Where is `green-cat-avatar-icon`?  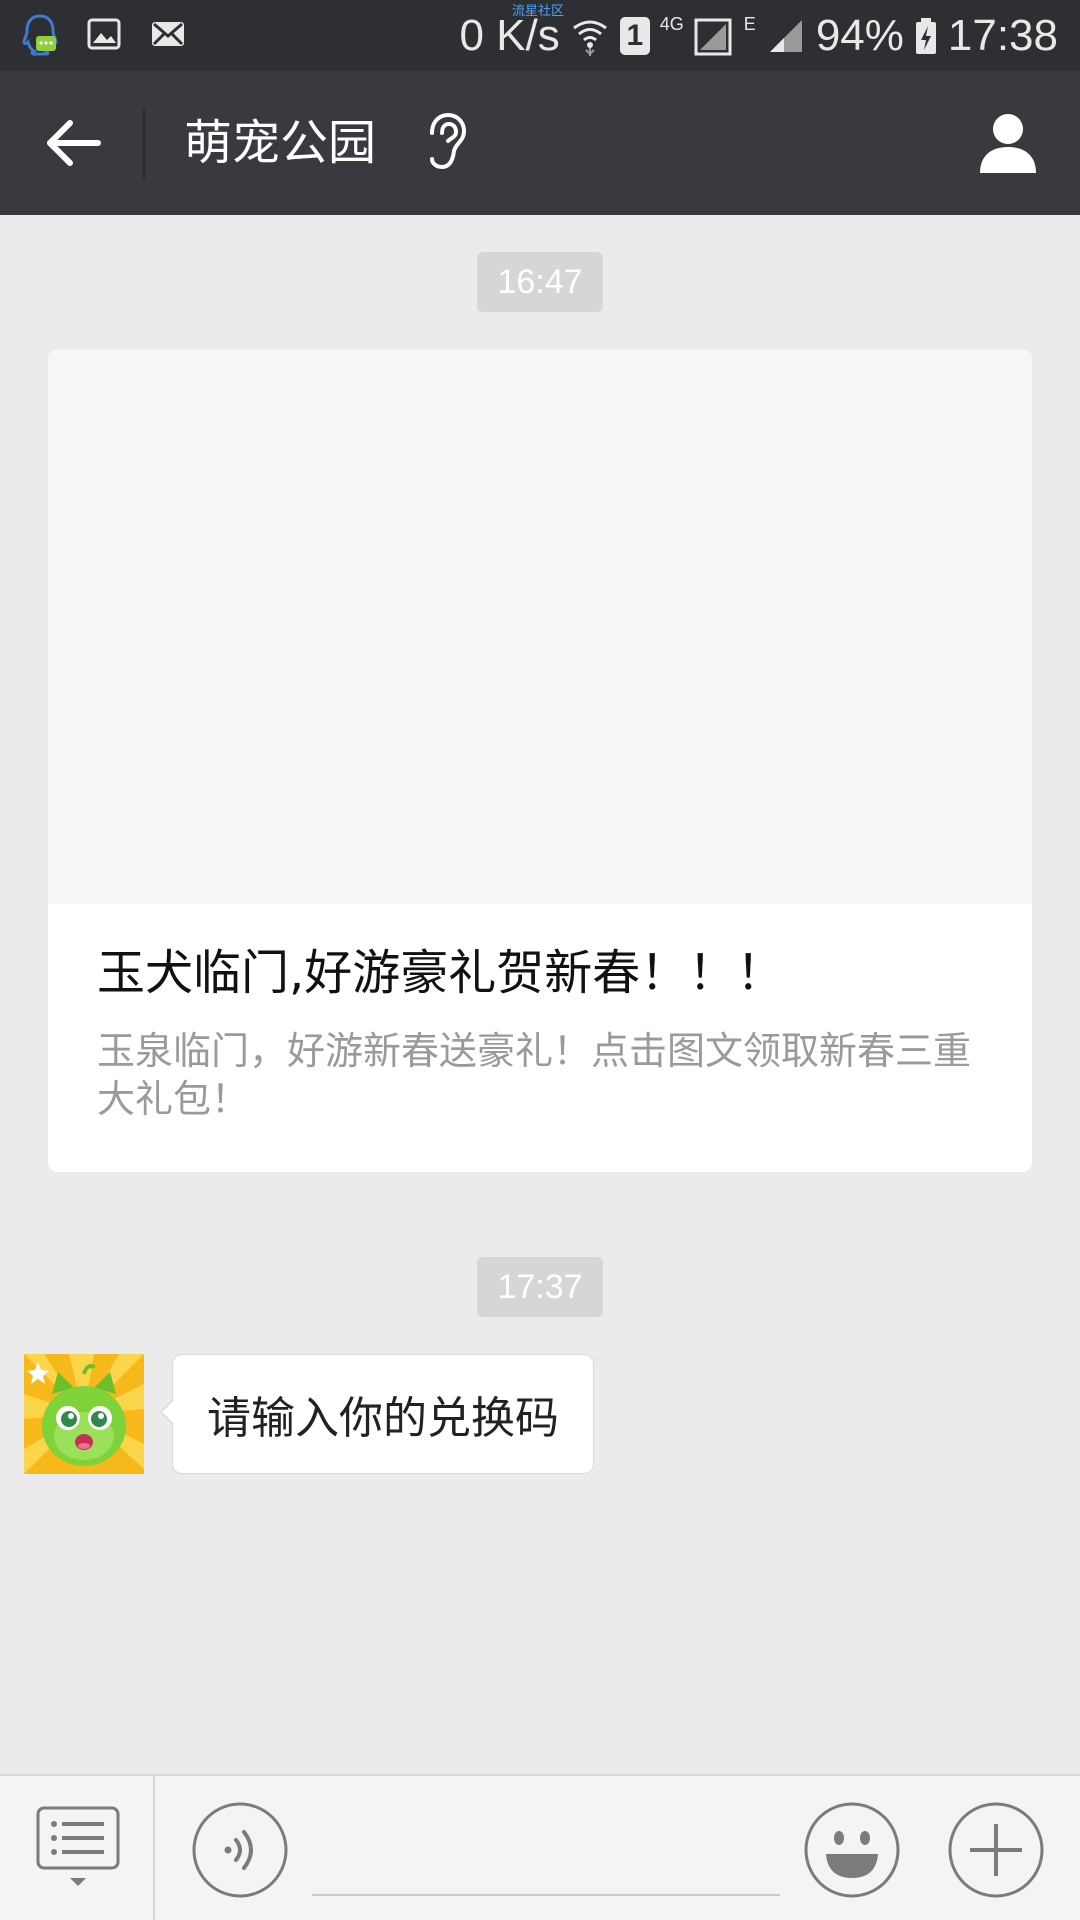
green-cat-avatar-icon is located at coordinates (84, 1414).